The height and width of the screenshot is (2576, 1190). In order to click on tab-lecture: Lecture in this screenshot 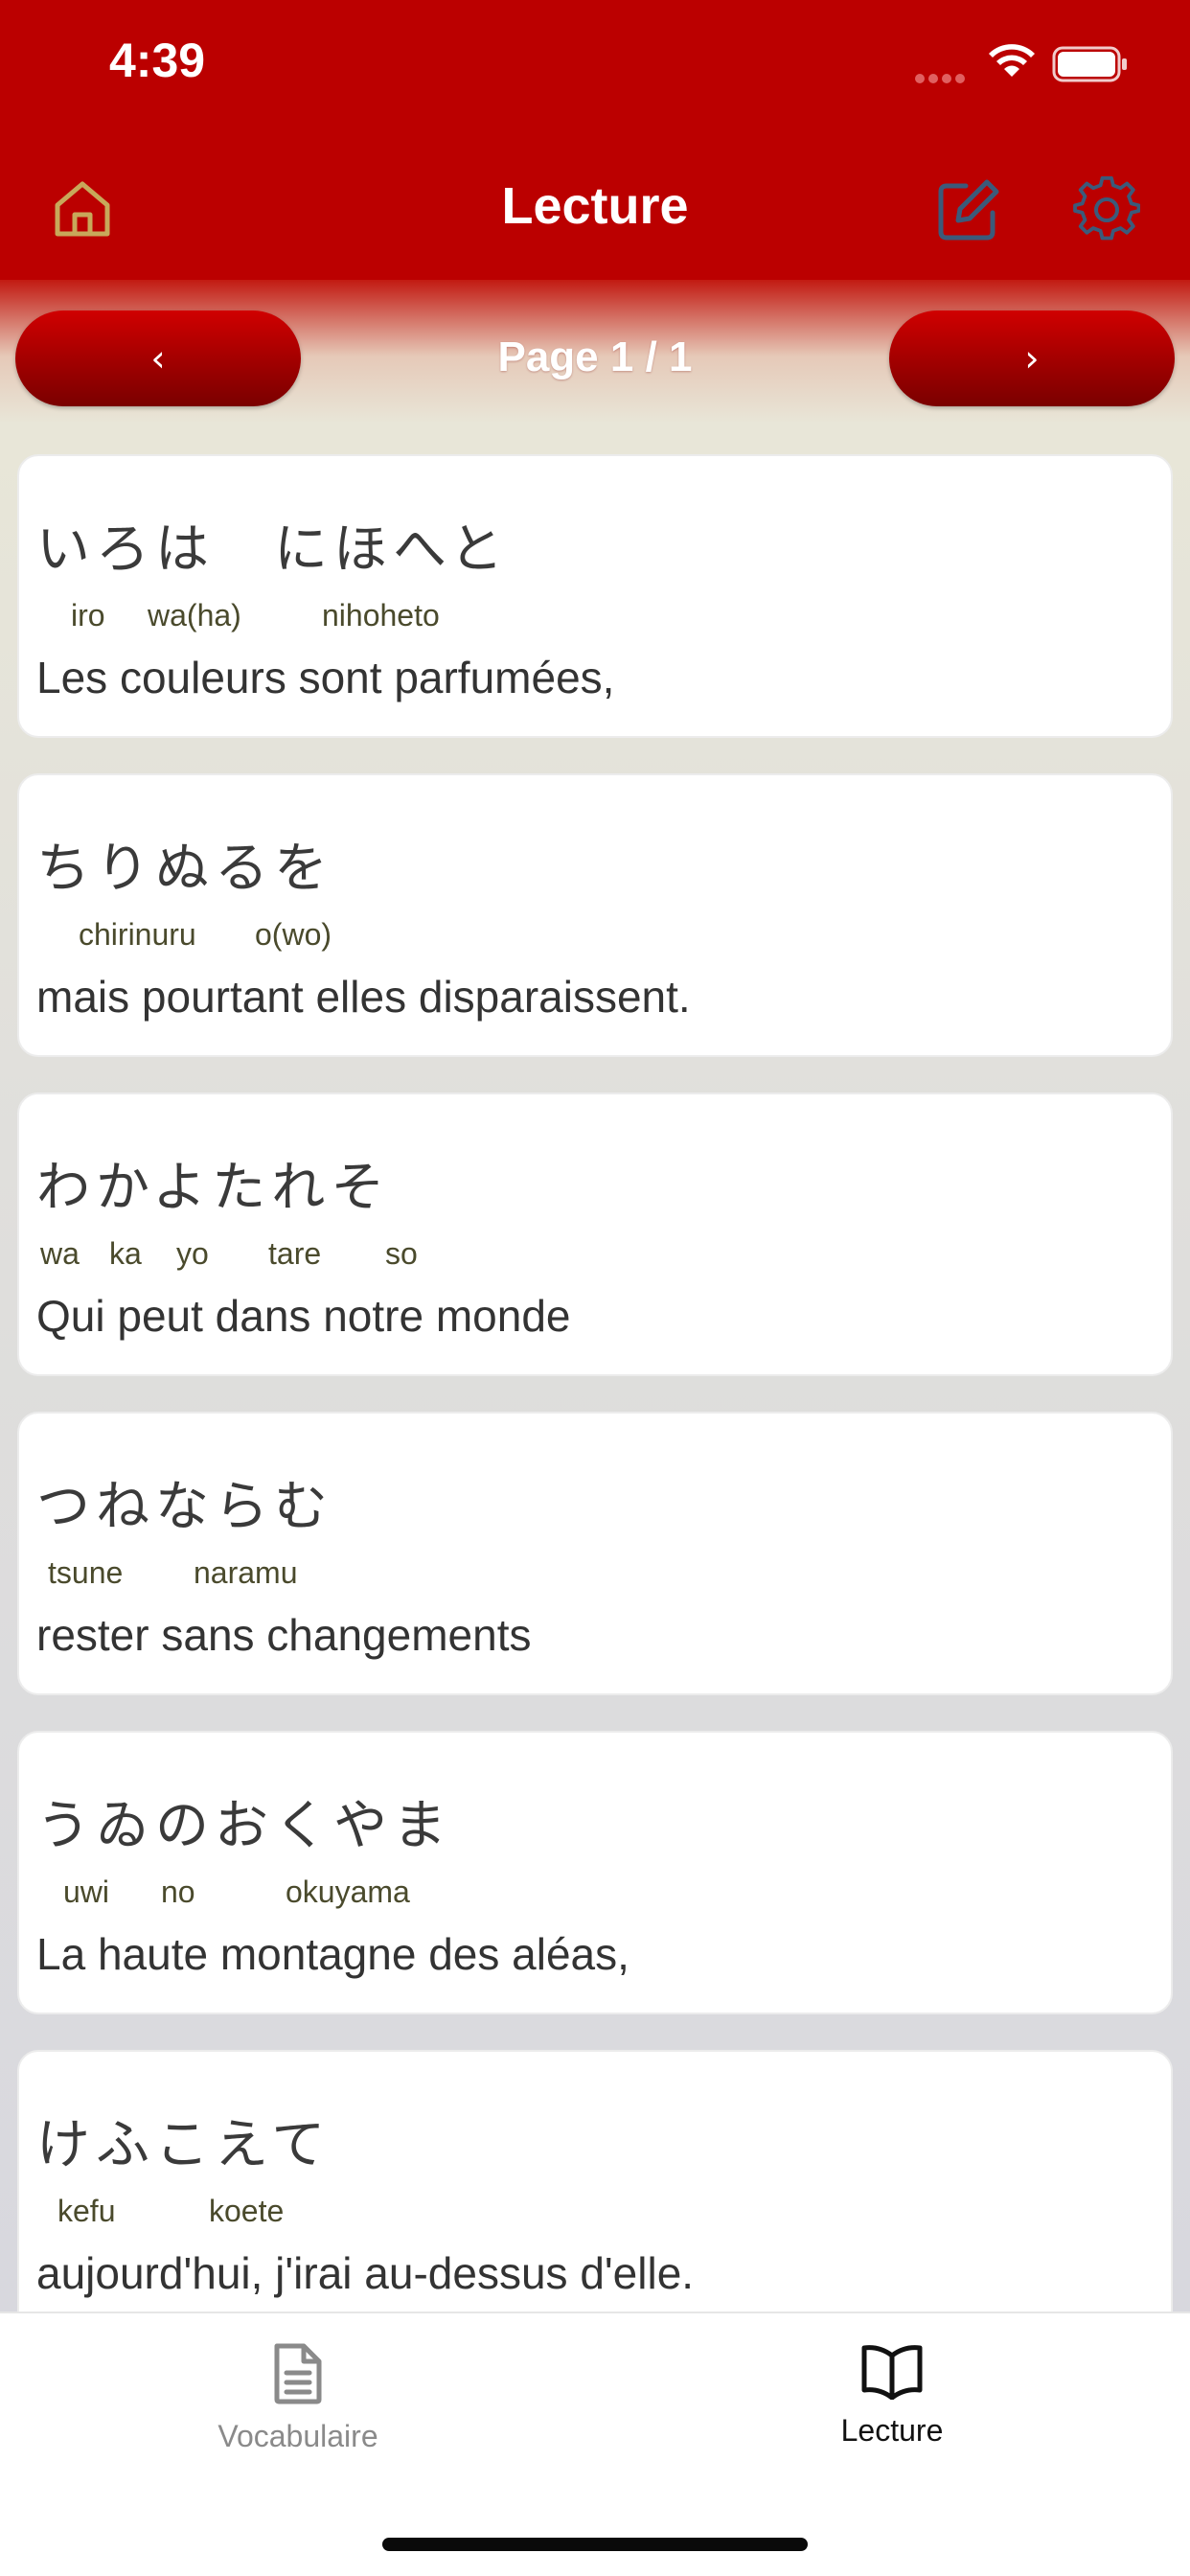, I will do `click(892, 2395)`.